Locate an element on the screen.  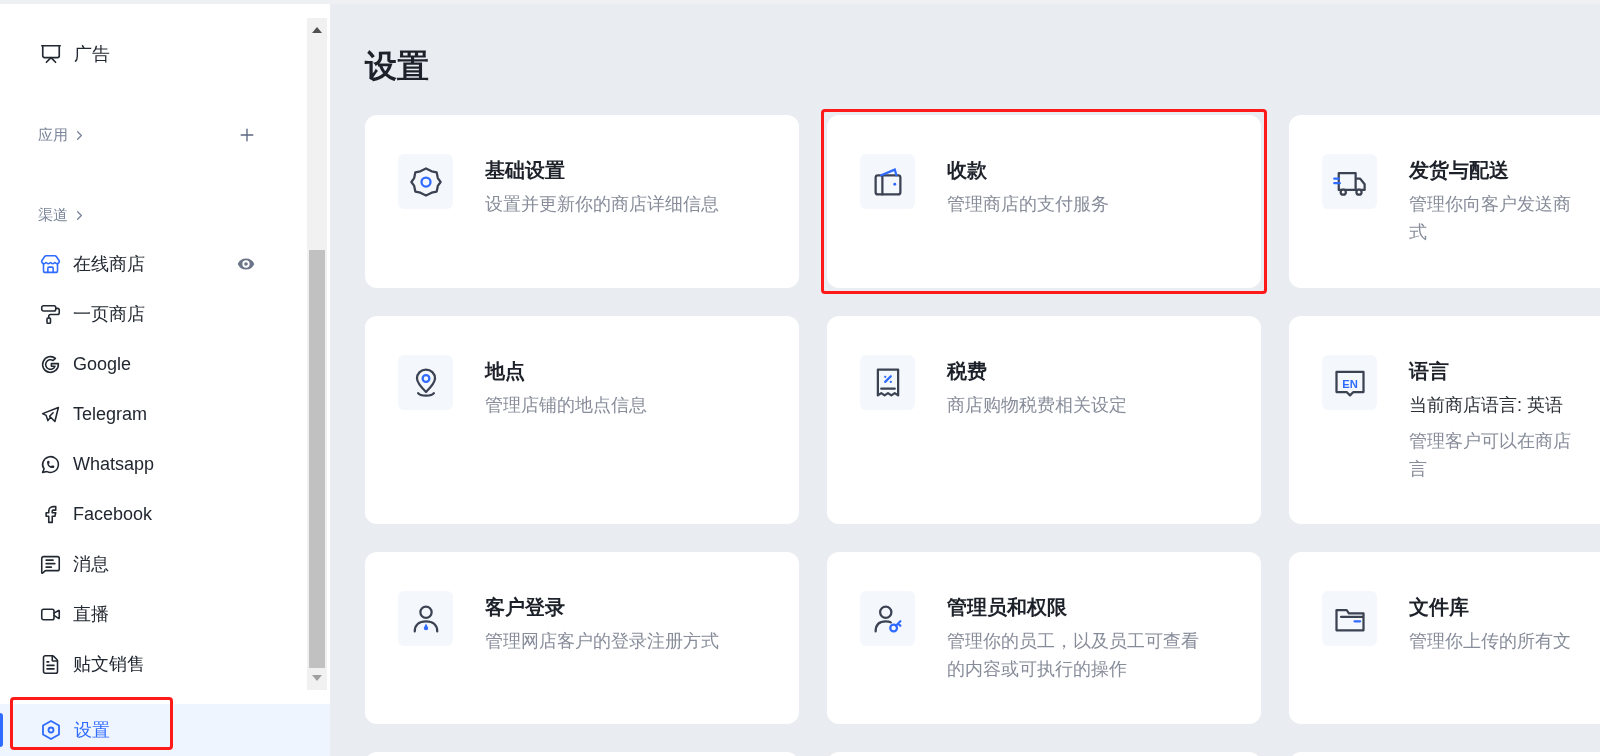
whatsapp-icon is located at coordinates (50, 464).